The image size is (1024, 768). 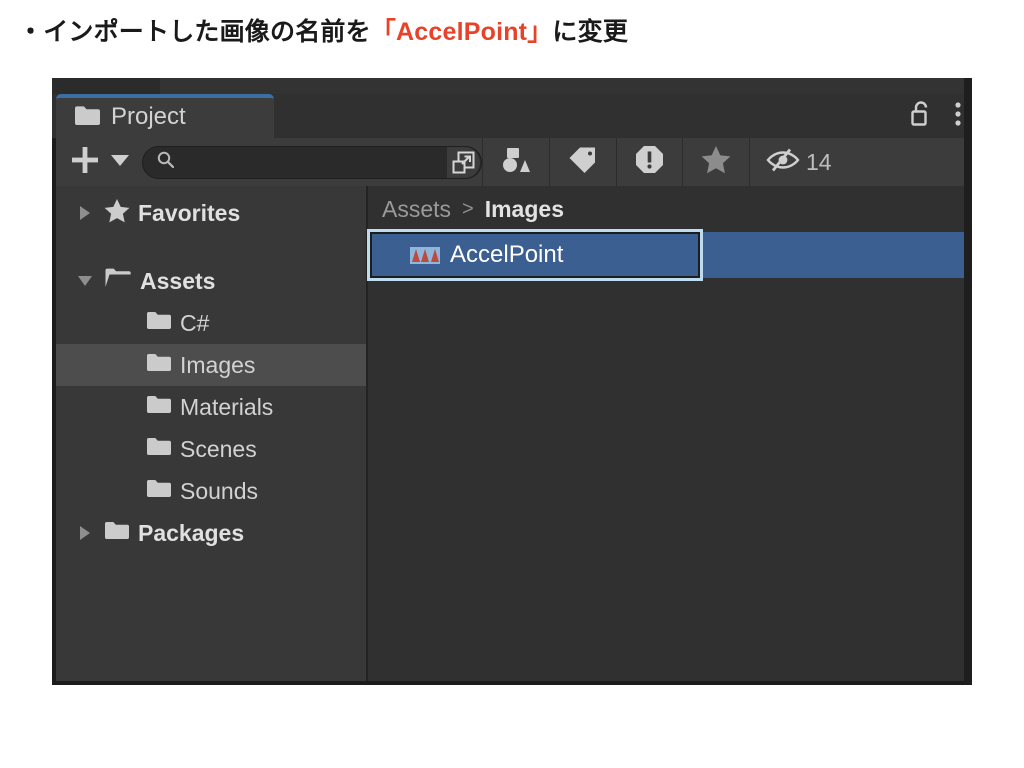 What do you see at coordinates (85, 281) in the screenshot?
I see `twisty-expanded-icon` at bounding box center [85, 281].